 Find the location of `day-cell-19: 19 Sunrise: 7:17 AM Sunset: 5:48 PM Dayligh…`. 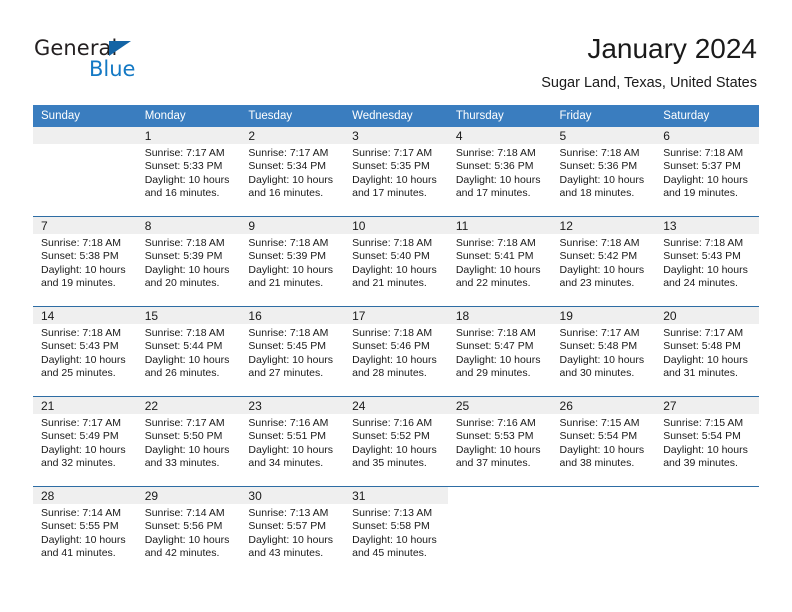

day-cell-19: 19 Sunrise: 7:17 AM Sunset: 5:48 PM Dayligh… is located at coordinates (603, 351).